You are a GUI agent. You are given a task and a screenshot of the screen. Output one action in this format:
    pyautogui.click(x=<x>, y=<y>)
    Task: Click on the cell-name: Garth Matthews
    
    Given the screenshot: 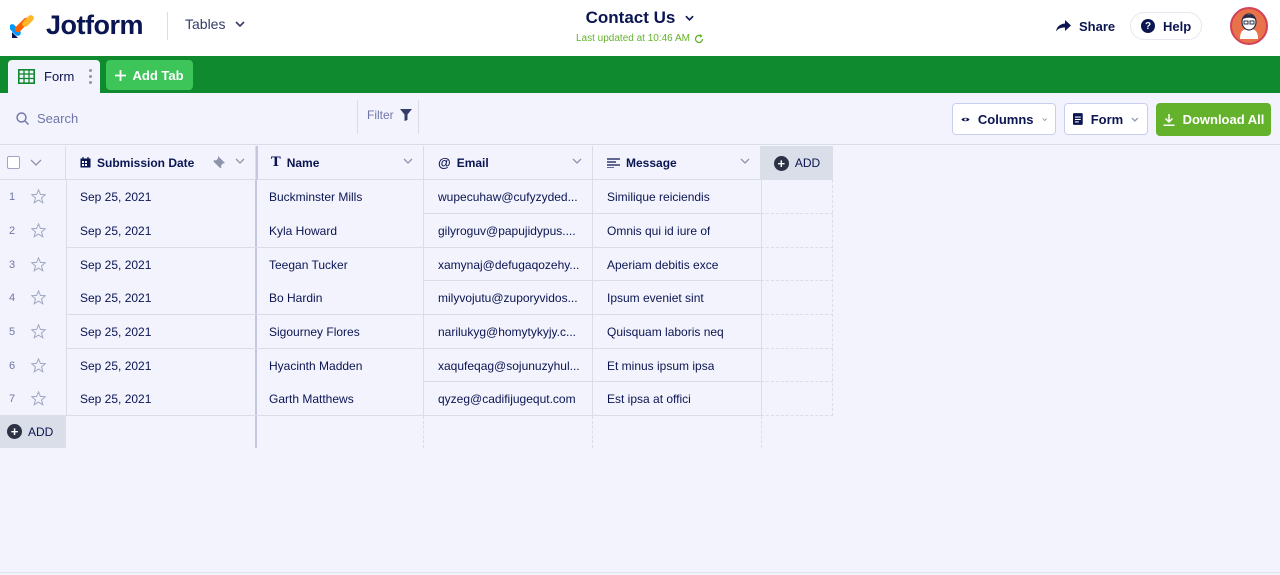 What is the action you would take?
    pyautogui.click(x=311, y=399)
    